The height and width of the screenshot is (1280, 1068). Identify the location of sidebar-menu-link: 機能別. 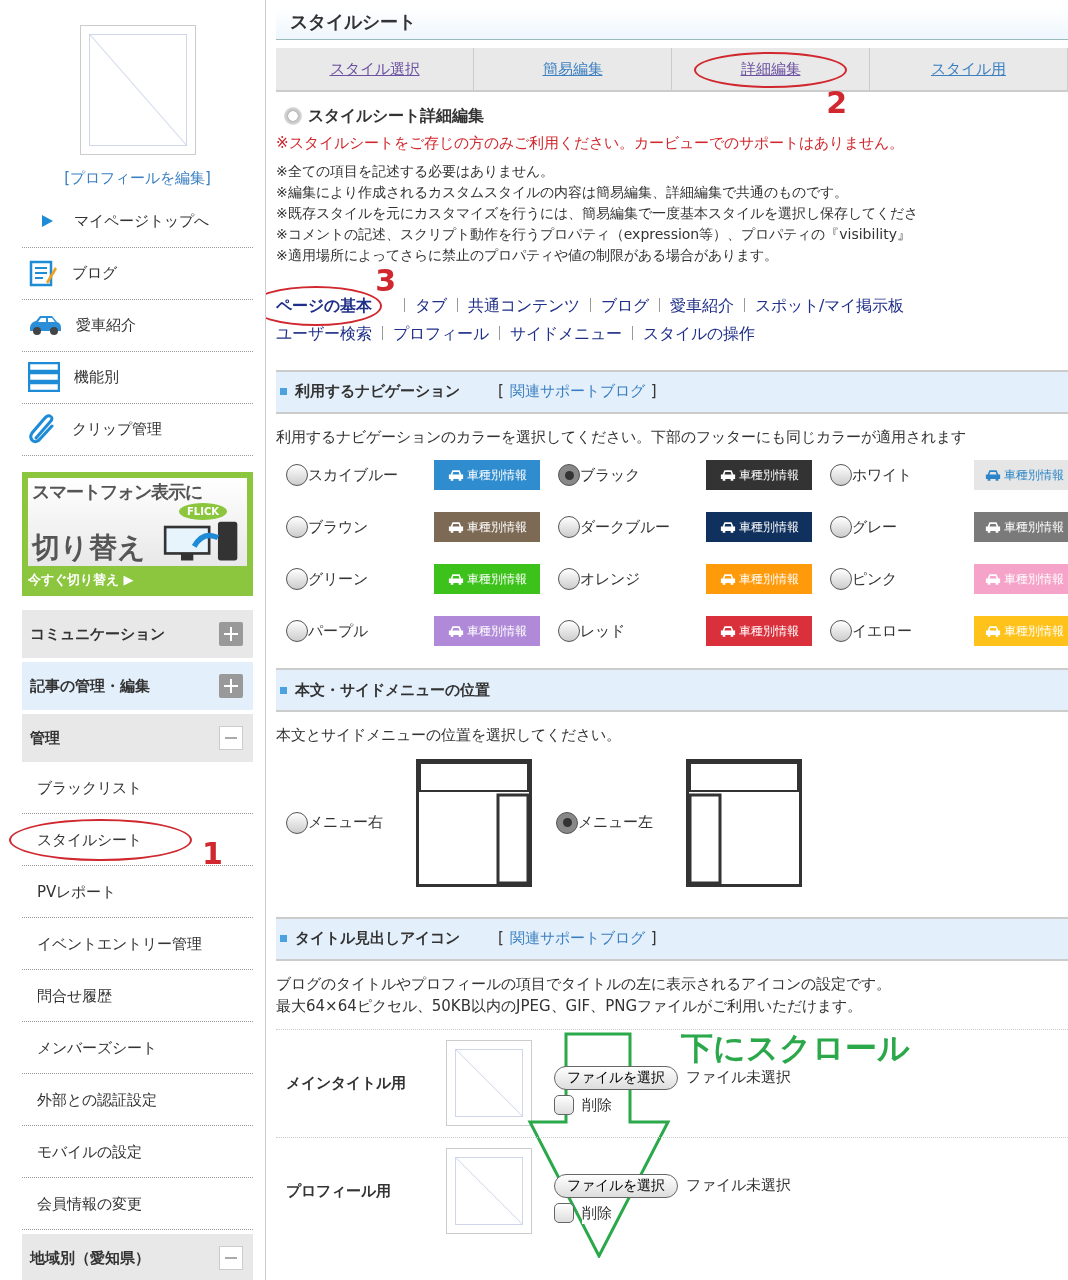
(96, 377).